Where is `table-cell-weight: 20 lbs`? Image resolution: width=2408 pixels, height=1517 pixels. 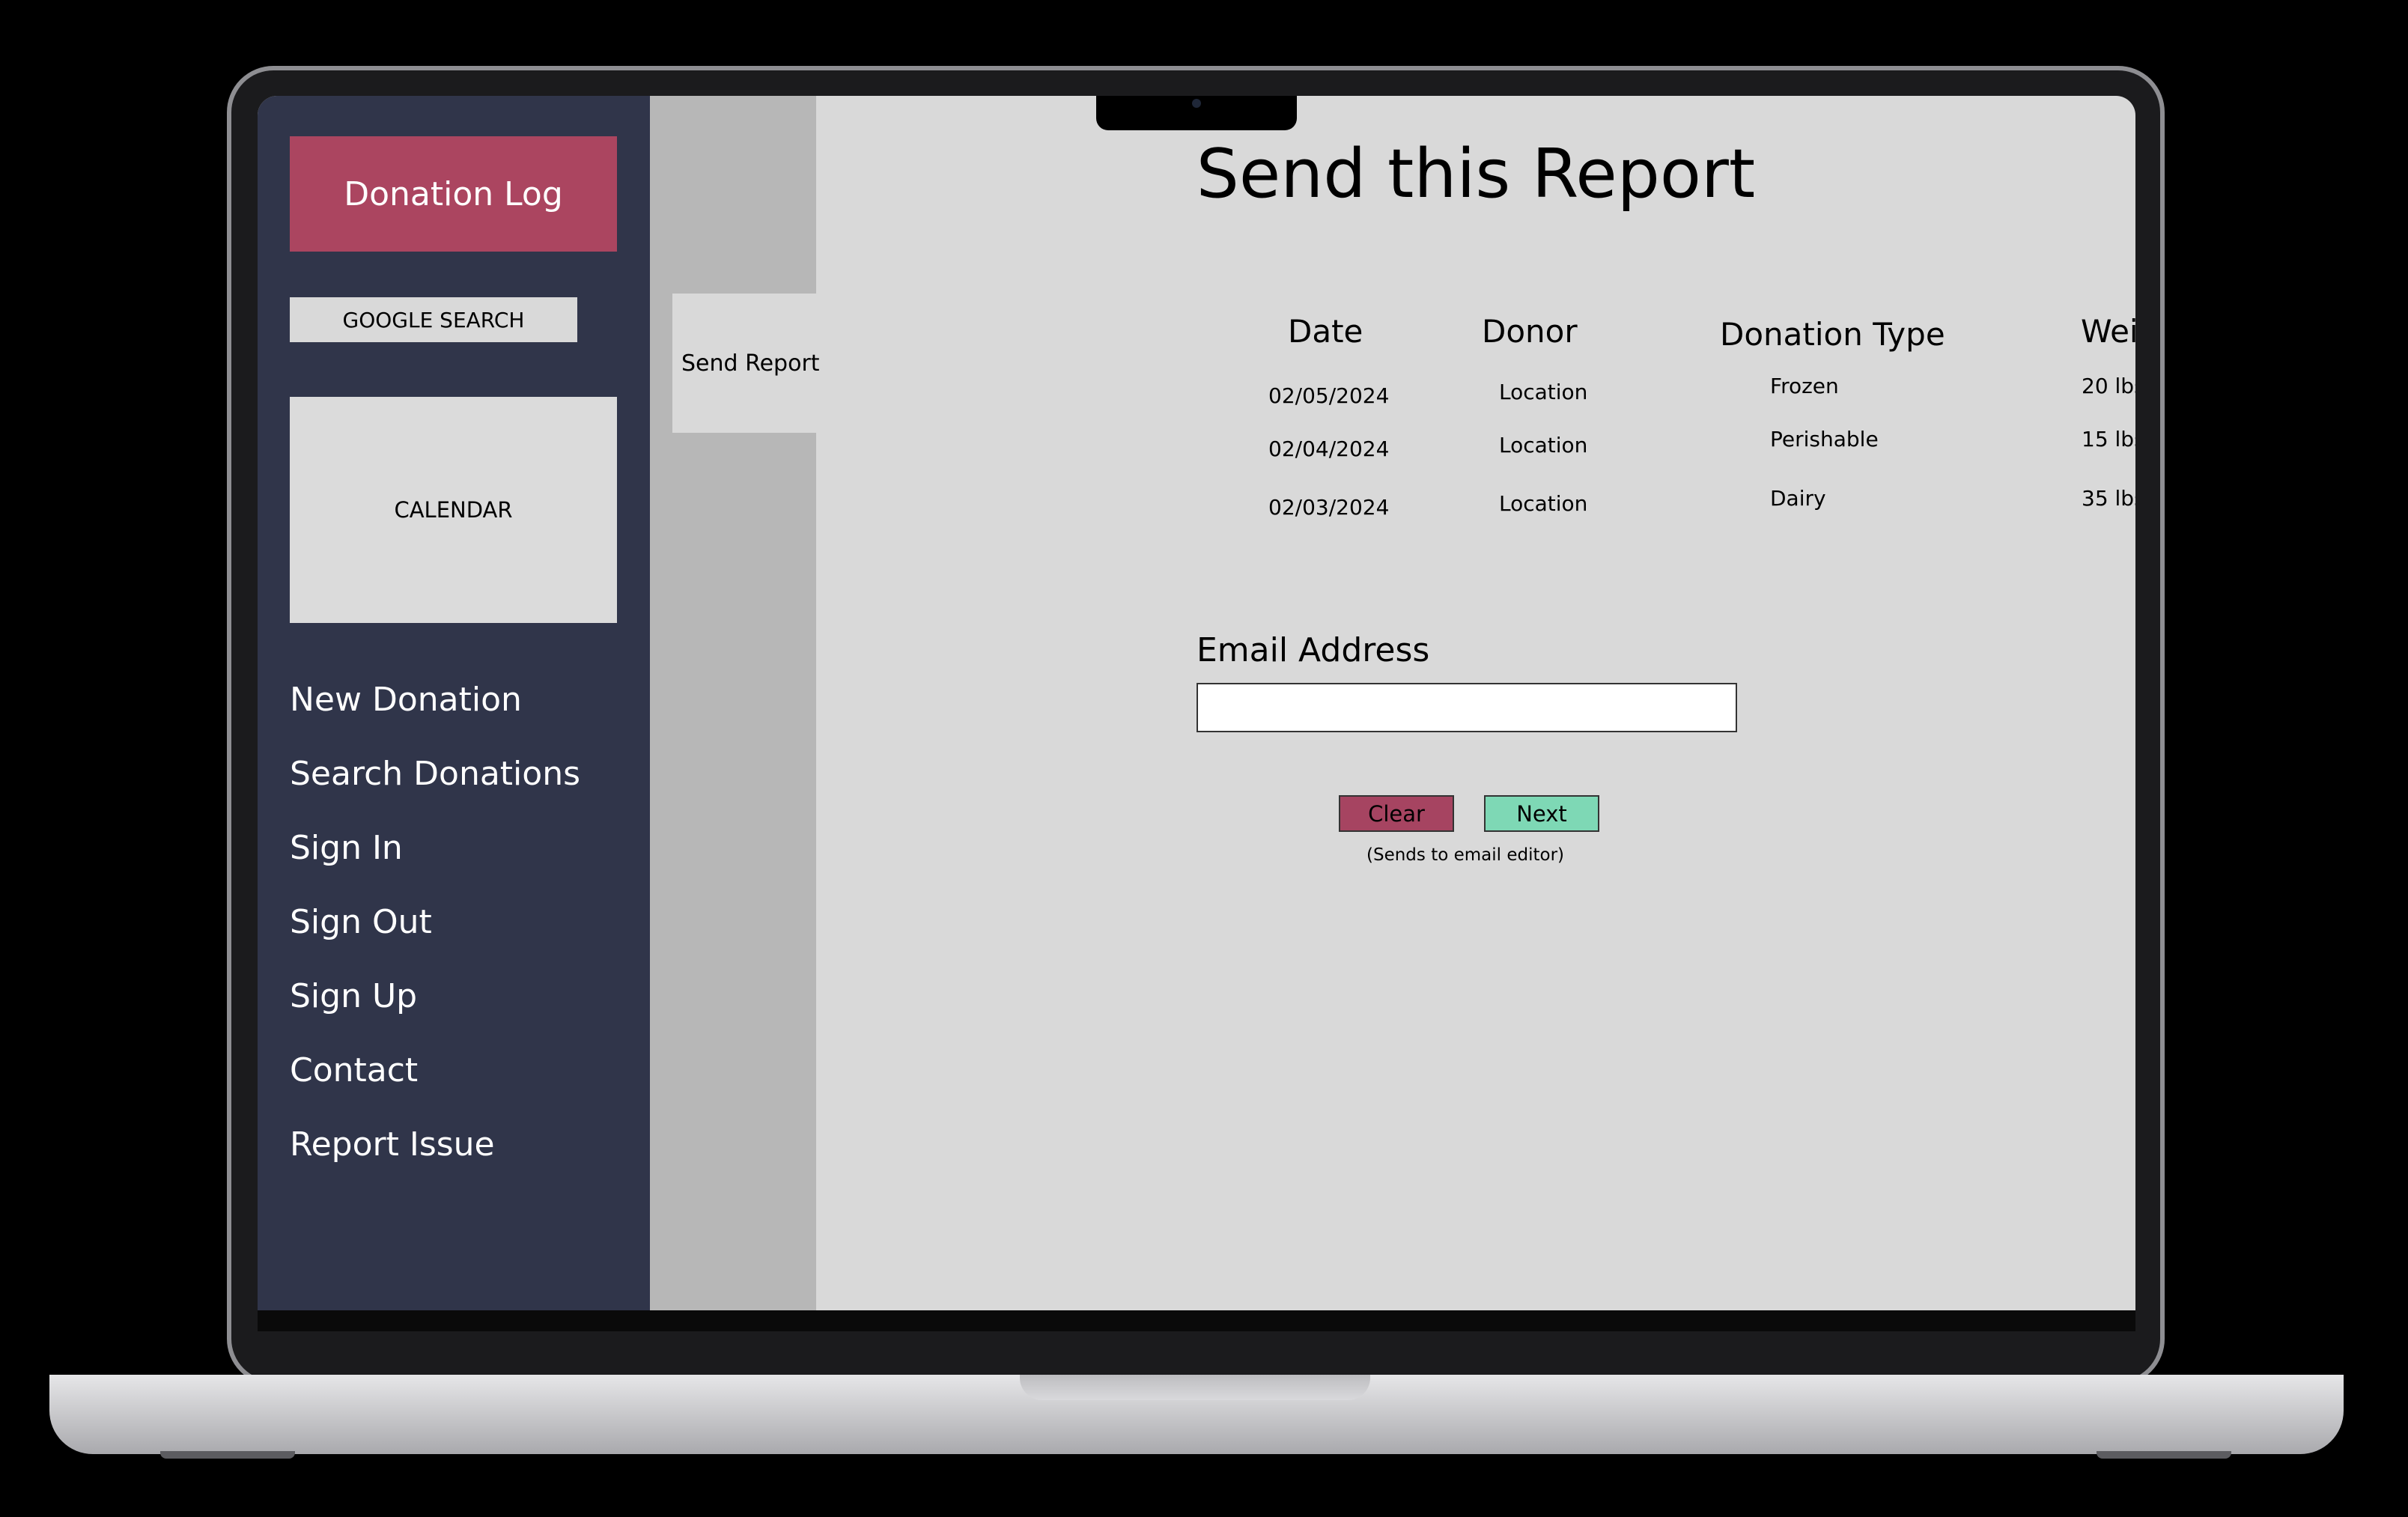
table-cell-weight: 20 lbs is located at coordinates (2108, 386).